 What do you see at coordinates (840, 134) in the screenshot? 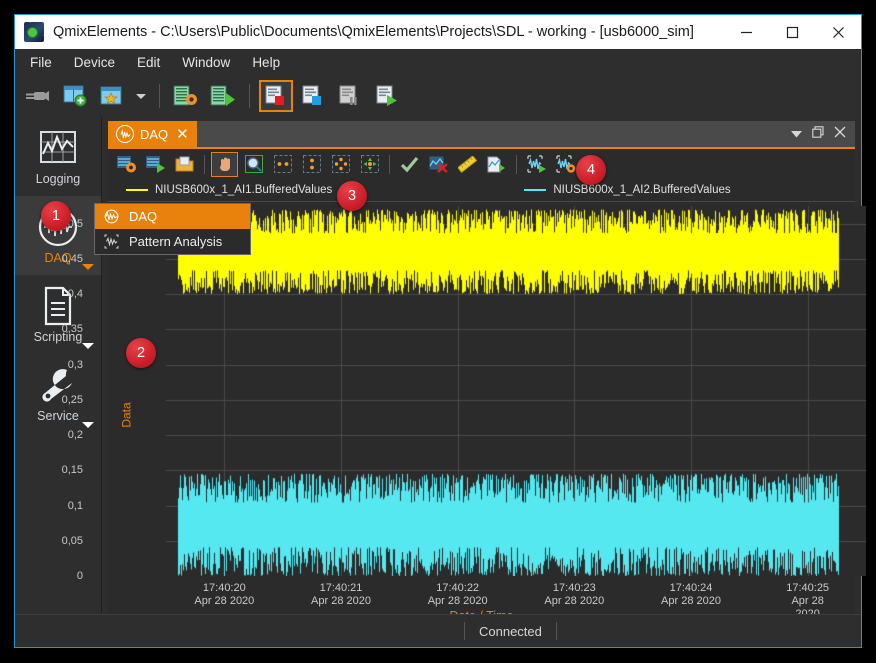
I see `dock-close-icon` at bounding box center [840, 134].